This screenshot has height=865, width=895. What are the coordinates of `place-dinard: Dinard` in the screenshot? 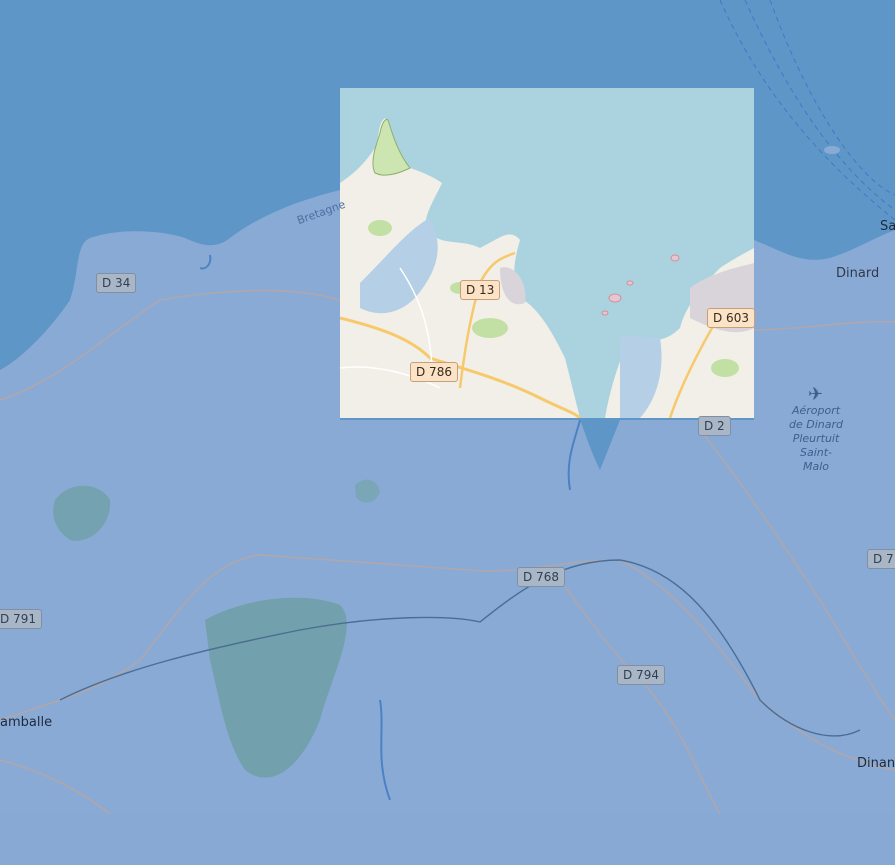 It's located at (858, 273).